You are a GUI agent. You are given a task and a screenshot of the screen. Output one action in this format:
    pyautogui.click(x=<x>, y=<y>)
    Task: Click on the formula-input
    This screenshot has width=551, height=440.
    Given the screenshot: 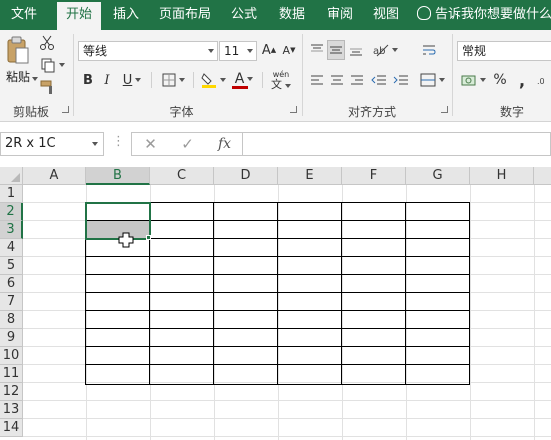 What is the action you would take?
    pyautogui.click(x=396, y=144)
    